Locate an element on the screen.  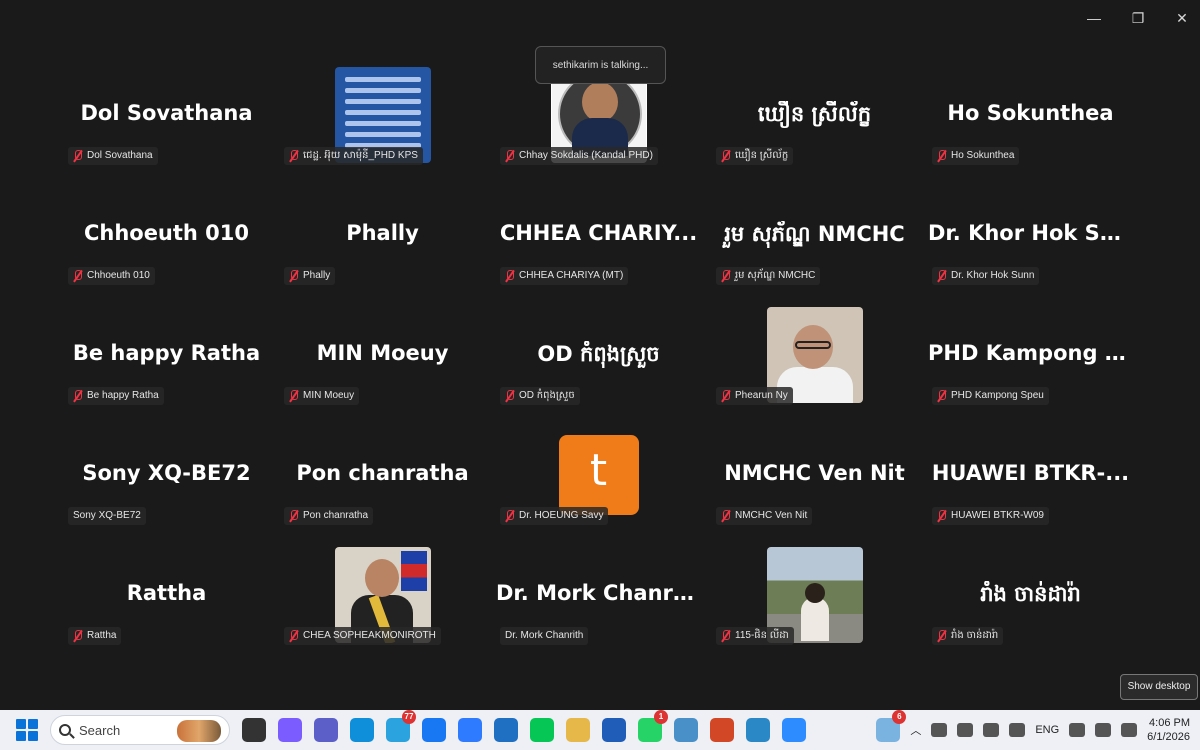
participant-tile: MIN Moeuy MIN Moeuy is located at coordinates (382, 354).